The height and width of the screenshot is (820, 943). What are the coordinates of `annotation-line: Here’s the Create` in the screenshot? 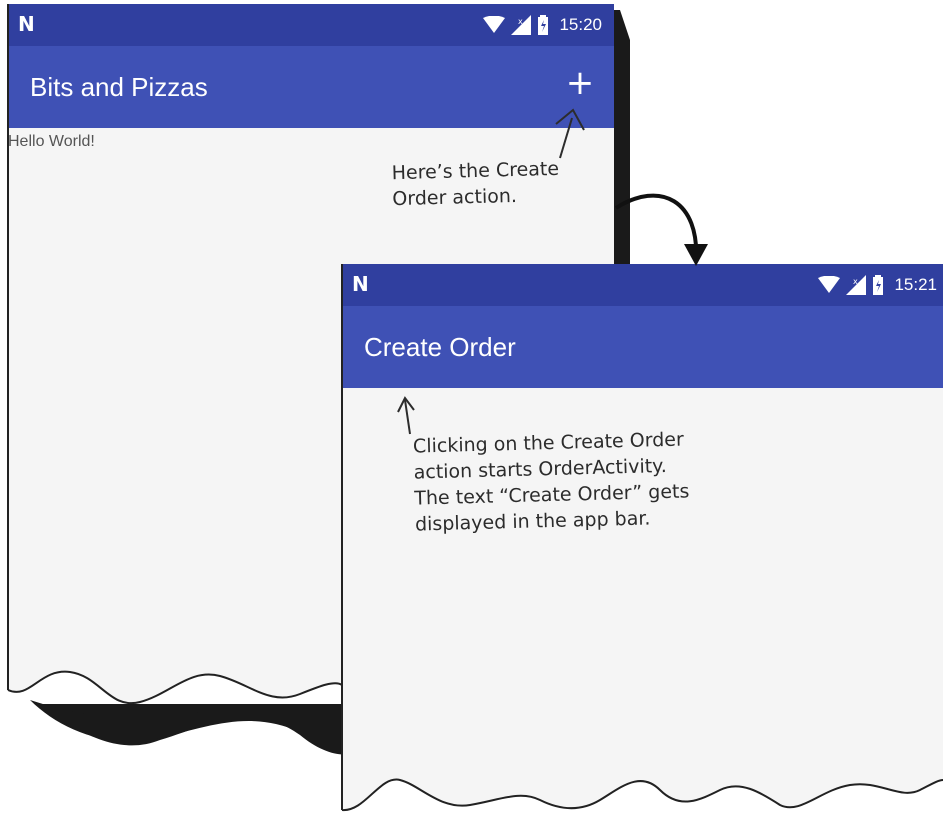 It's located at (475, 171).